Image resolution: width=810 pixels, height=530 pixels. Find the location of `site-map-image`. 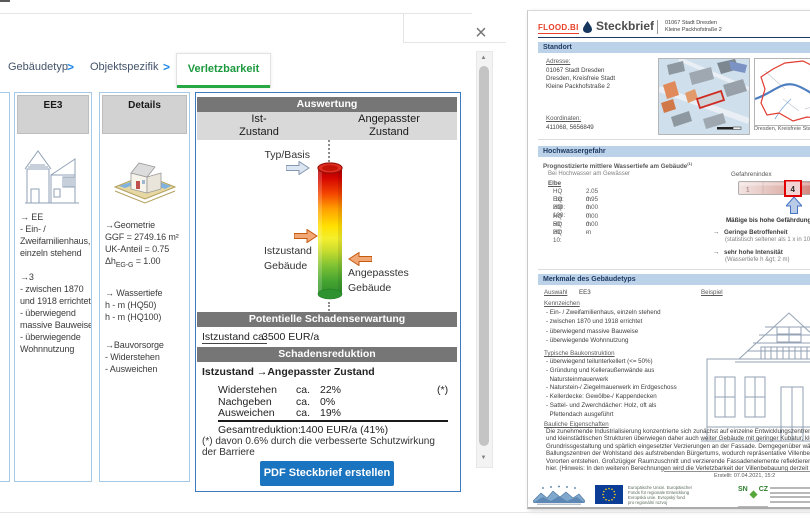

site-map-image is located at coordinates (704, 96).